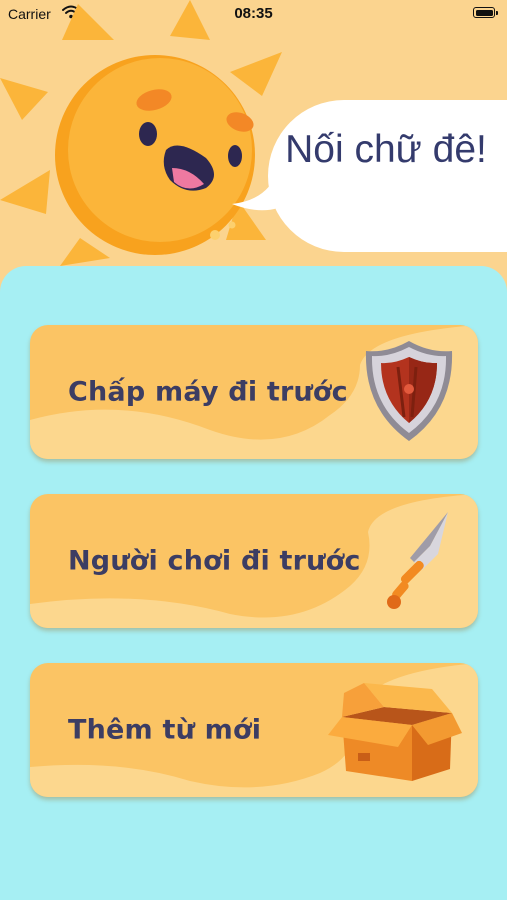 This screenshot has width=507, height=900. Describe the element at coordinates (417, 560) in the screenshot. I see `sword-icon` at that location.